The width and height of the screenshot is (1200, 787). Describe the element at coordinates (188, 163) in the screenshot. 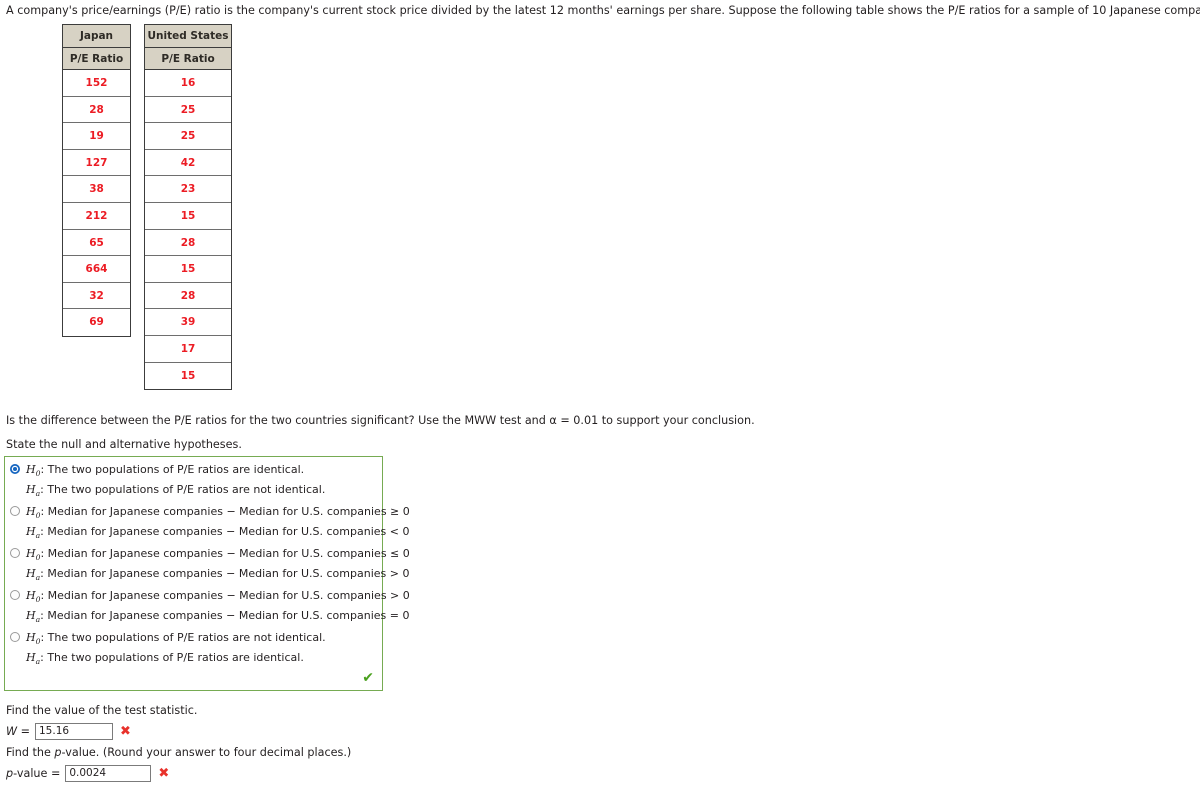

I see `table-cell: 42` at that location.